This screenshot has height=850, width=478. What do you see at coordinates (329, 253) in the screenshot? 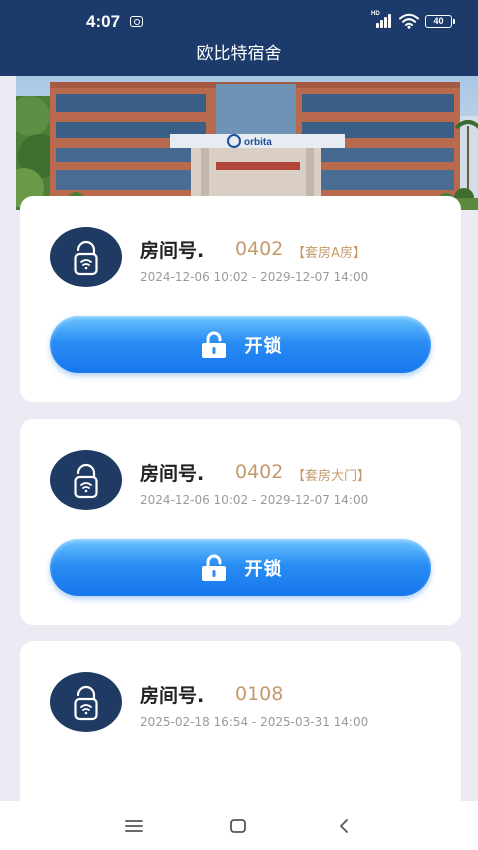
I see `room-type: 【套房A房】` at bounding box center [329, 253].